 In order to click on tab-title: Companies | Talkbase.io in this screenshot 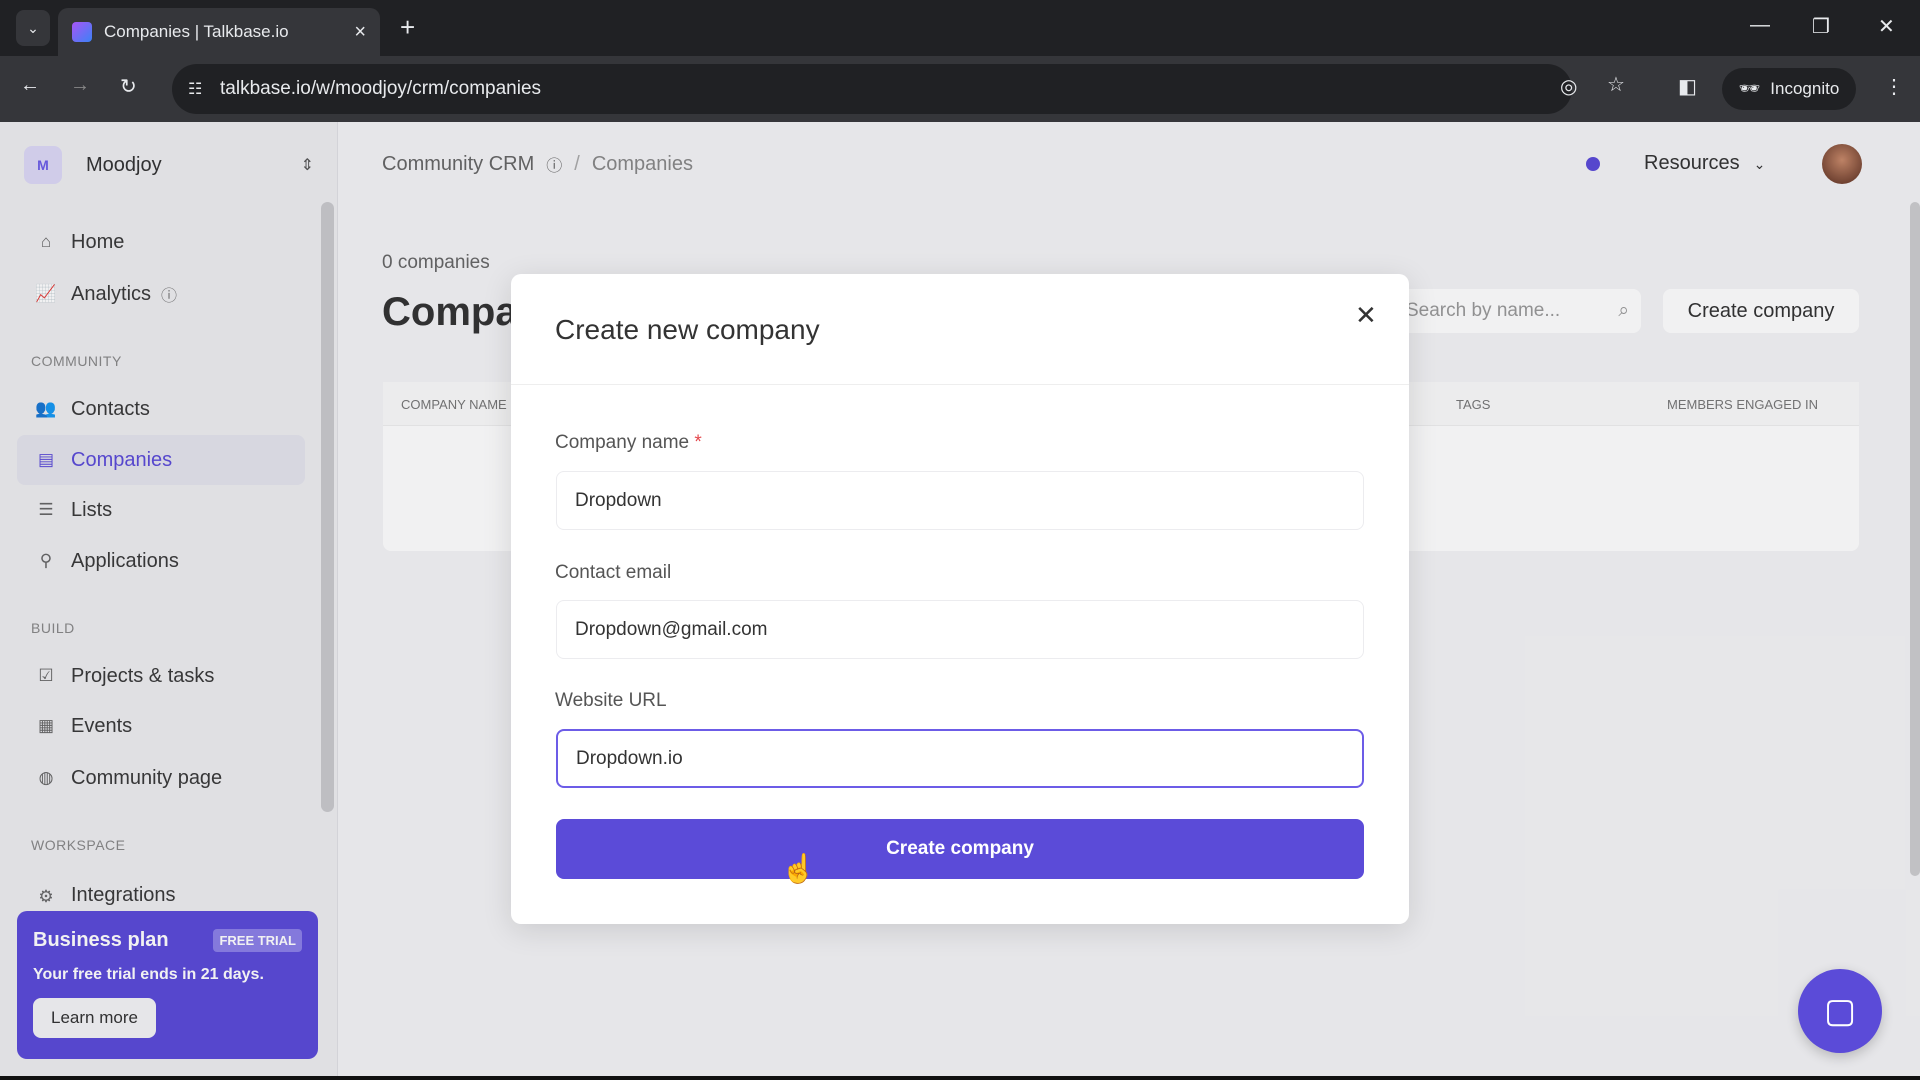, I will do `click(196, 31)`.